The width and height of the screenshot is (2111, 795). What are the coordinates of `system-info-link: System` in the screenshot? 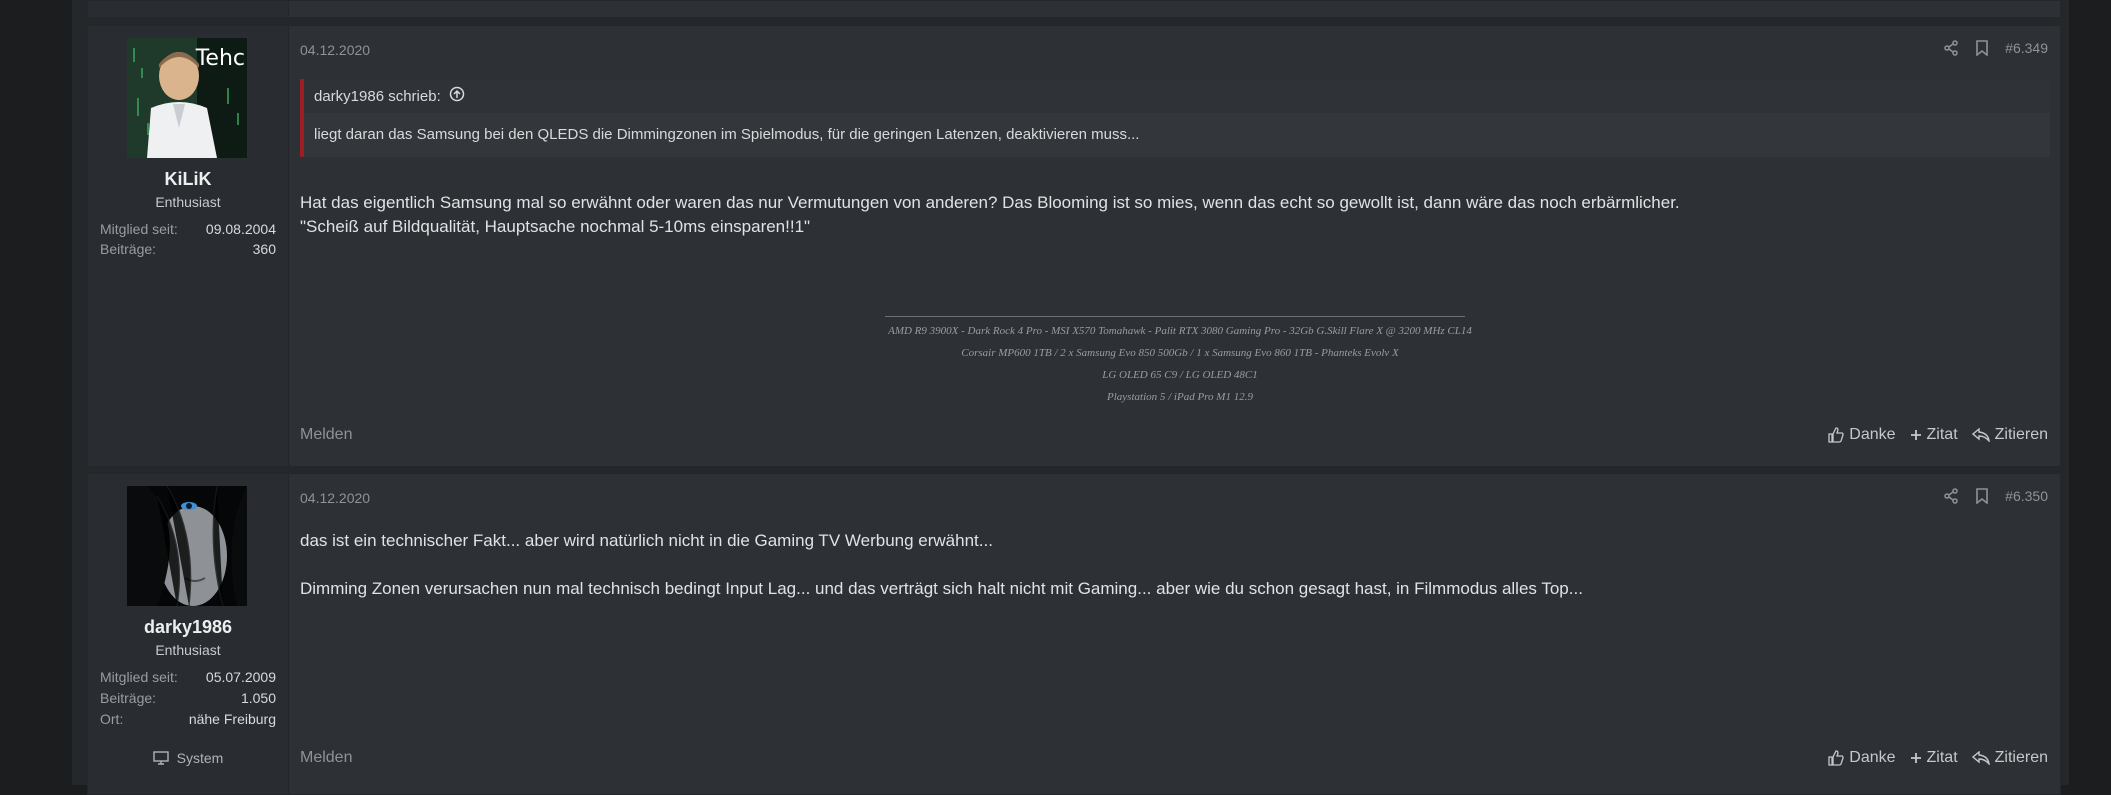 It's located at (188, 758).